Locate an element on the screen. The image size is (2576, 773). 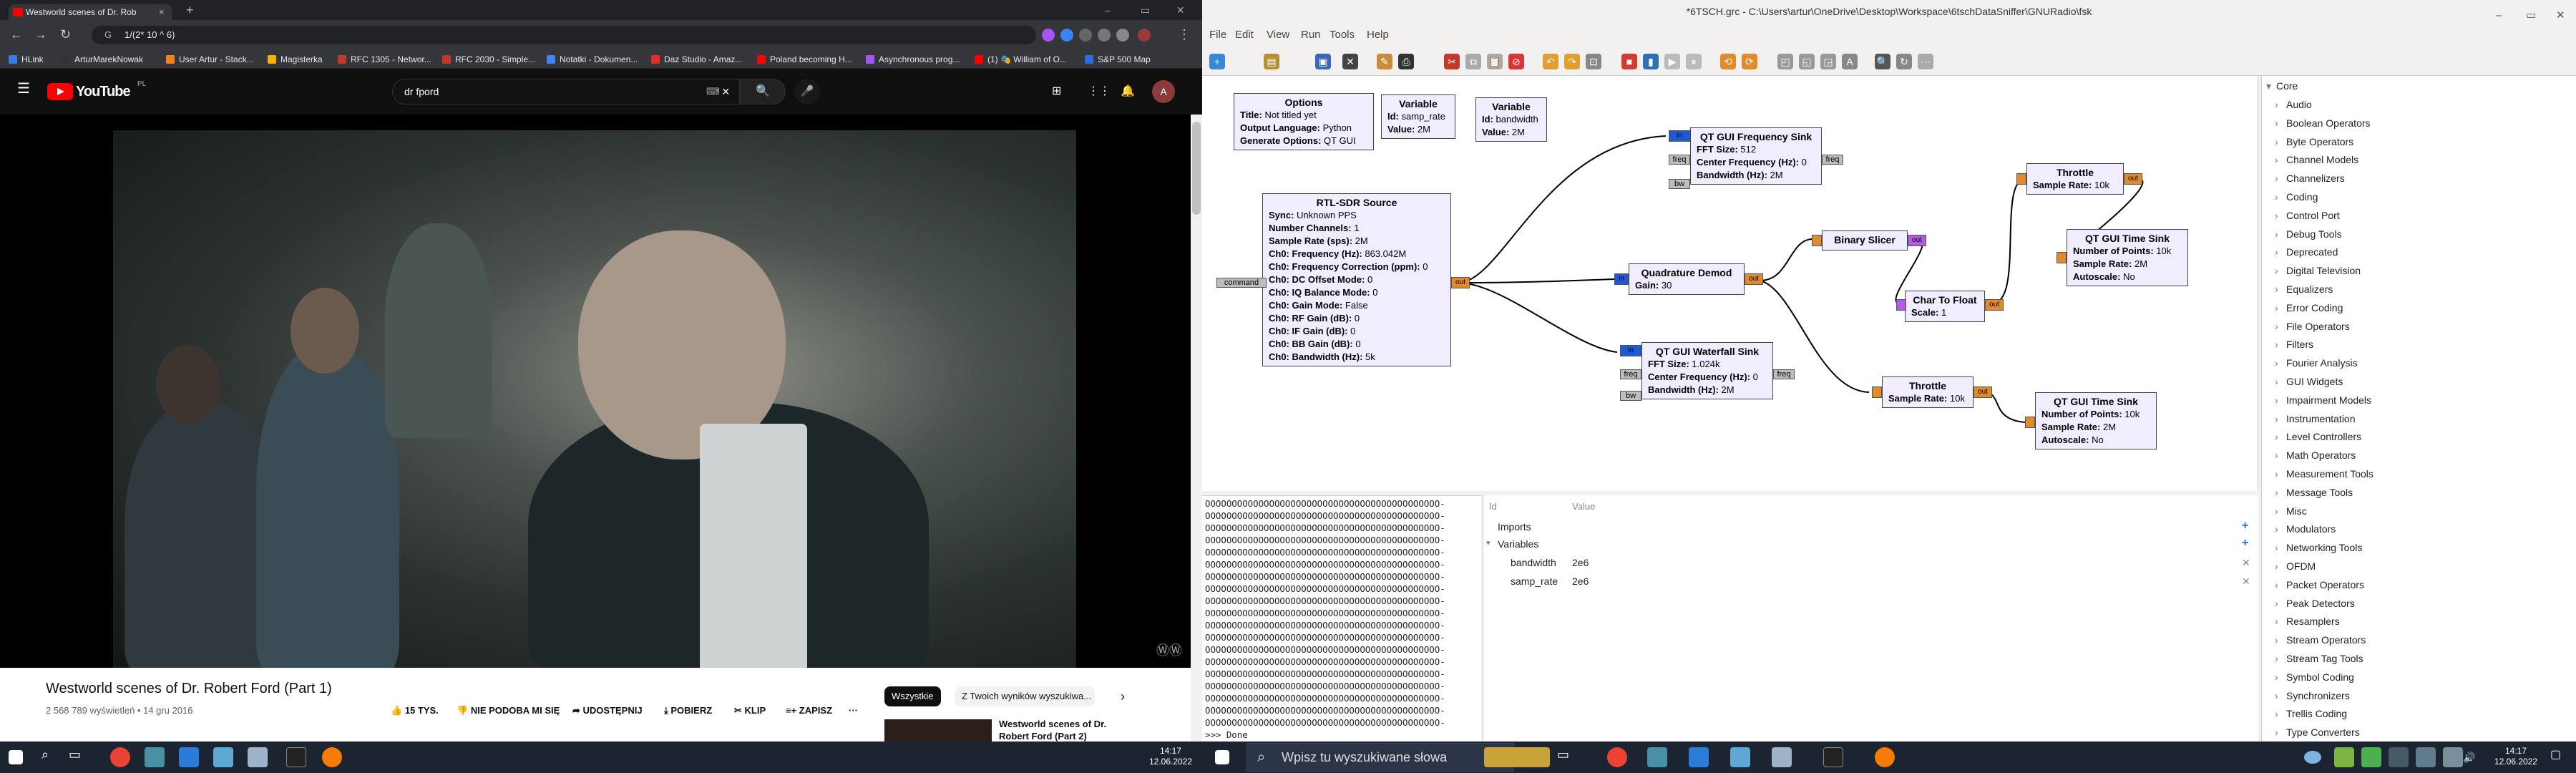
port-freqsink-bw: bw is located at coordinates (1679, 184).